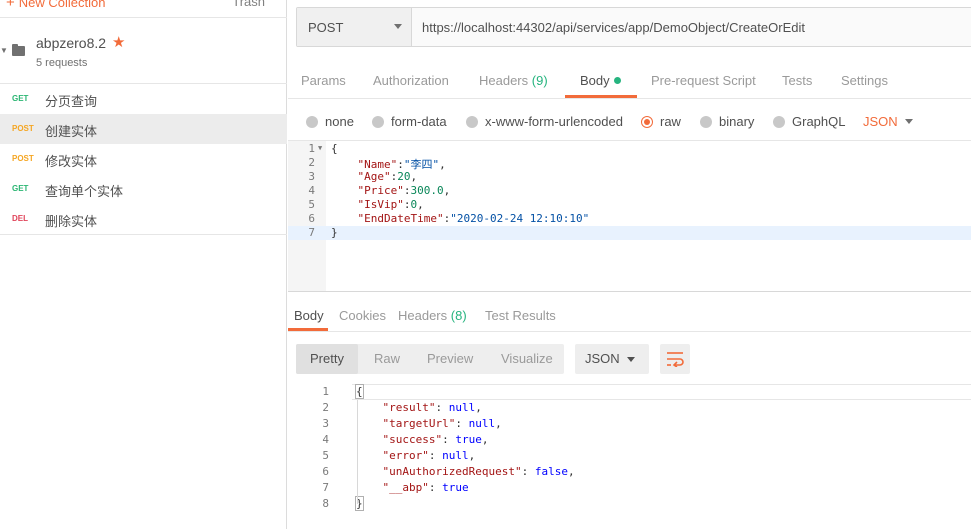 This screenshot has height=529, width=971. Describe the element at coordinates (143, 9) in the screenshot. I see `sidebar-top-bar: + New Collection Trash` at that location.